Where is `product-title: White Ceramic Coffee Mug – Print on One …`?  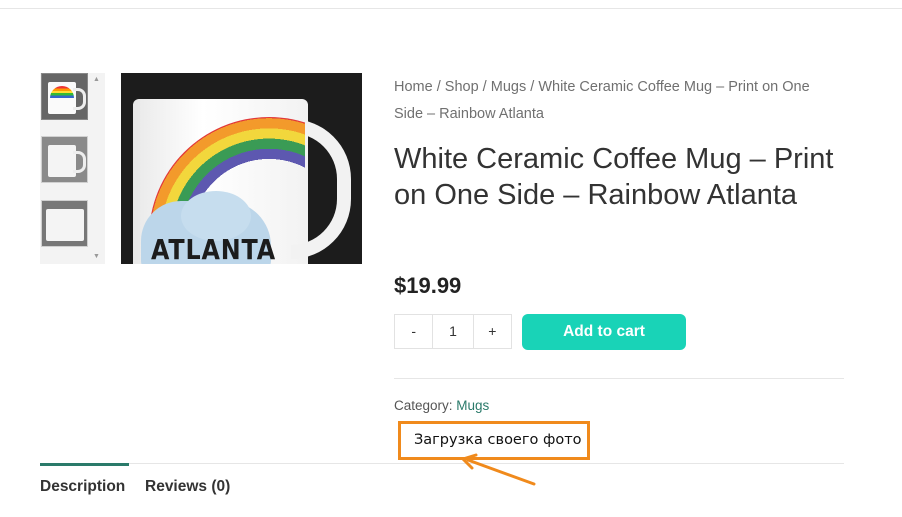 product-title: White Ceramic Coffee Mug – Print on One … is located at coordinates (614, 177).